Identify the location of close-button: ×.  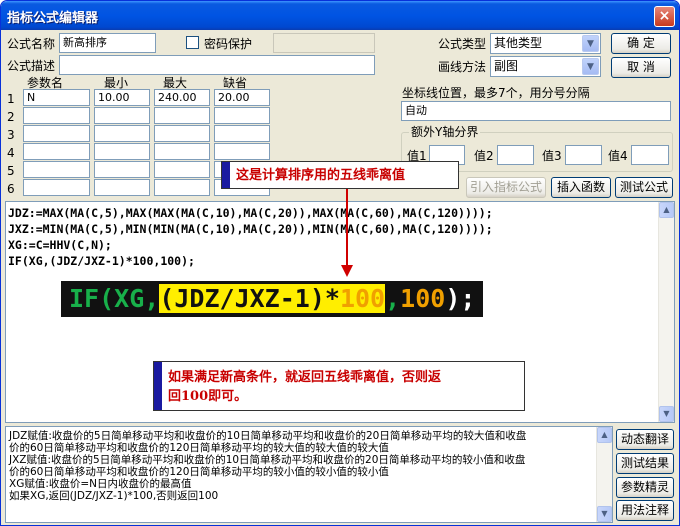
(664, 16).